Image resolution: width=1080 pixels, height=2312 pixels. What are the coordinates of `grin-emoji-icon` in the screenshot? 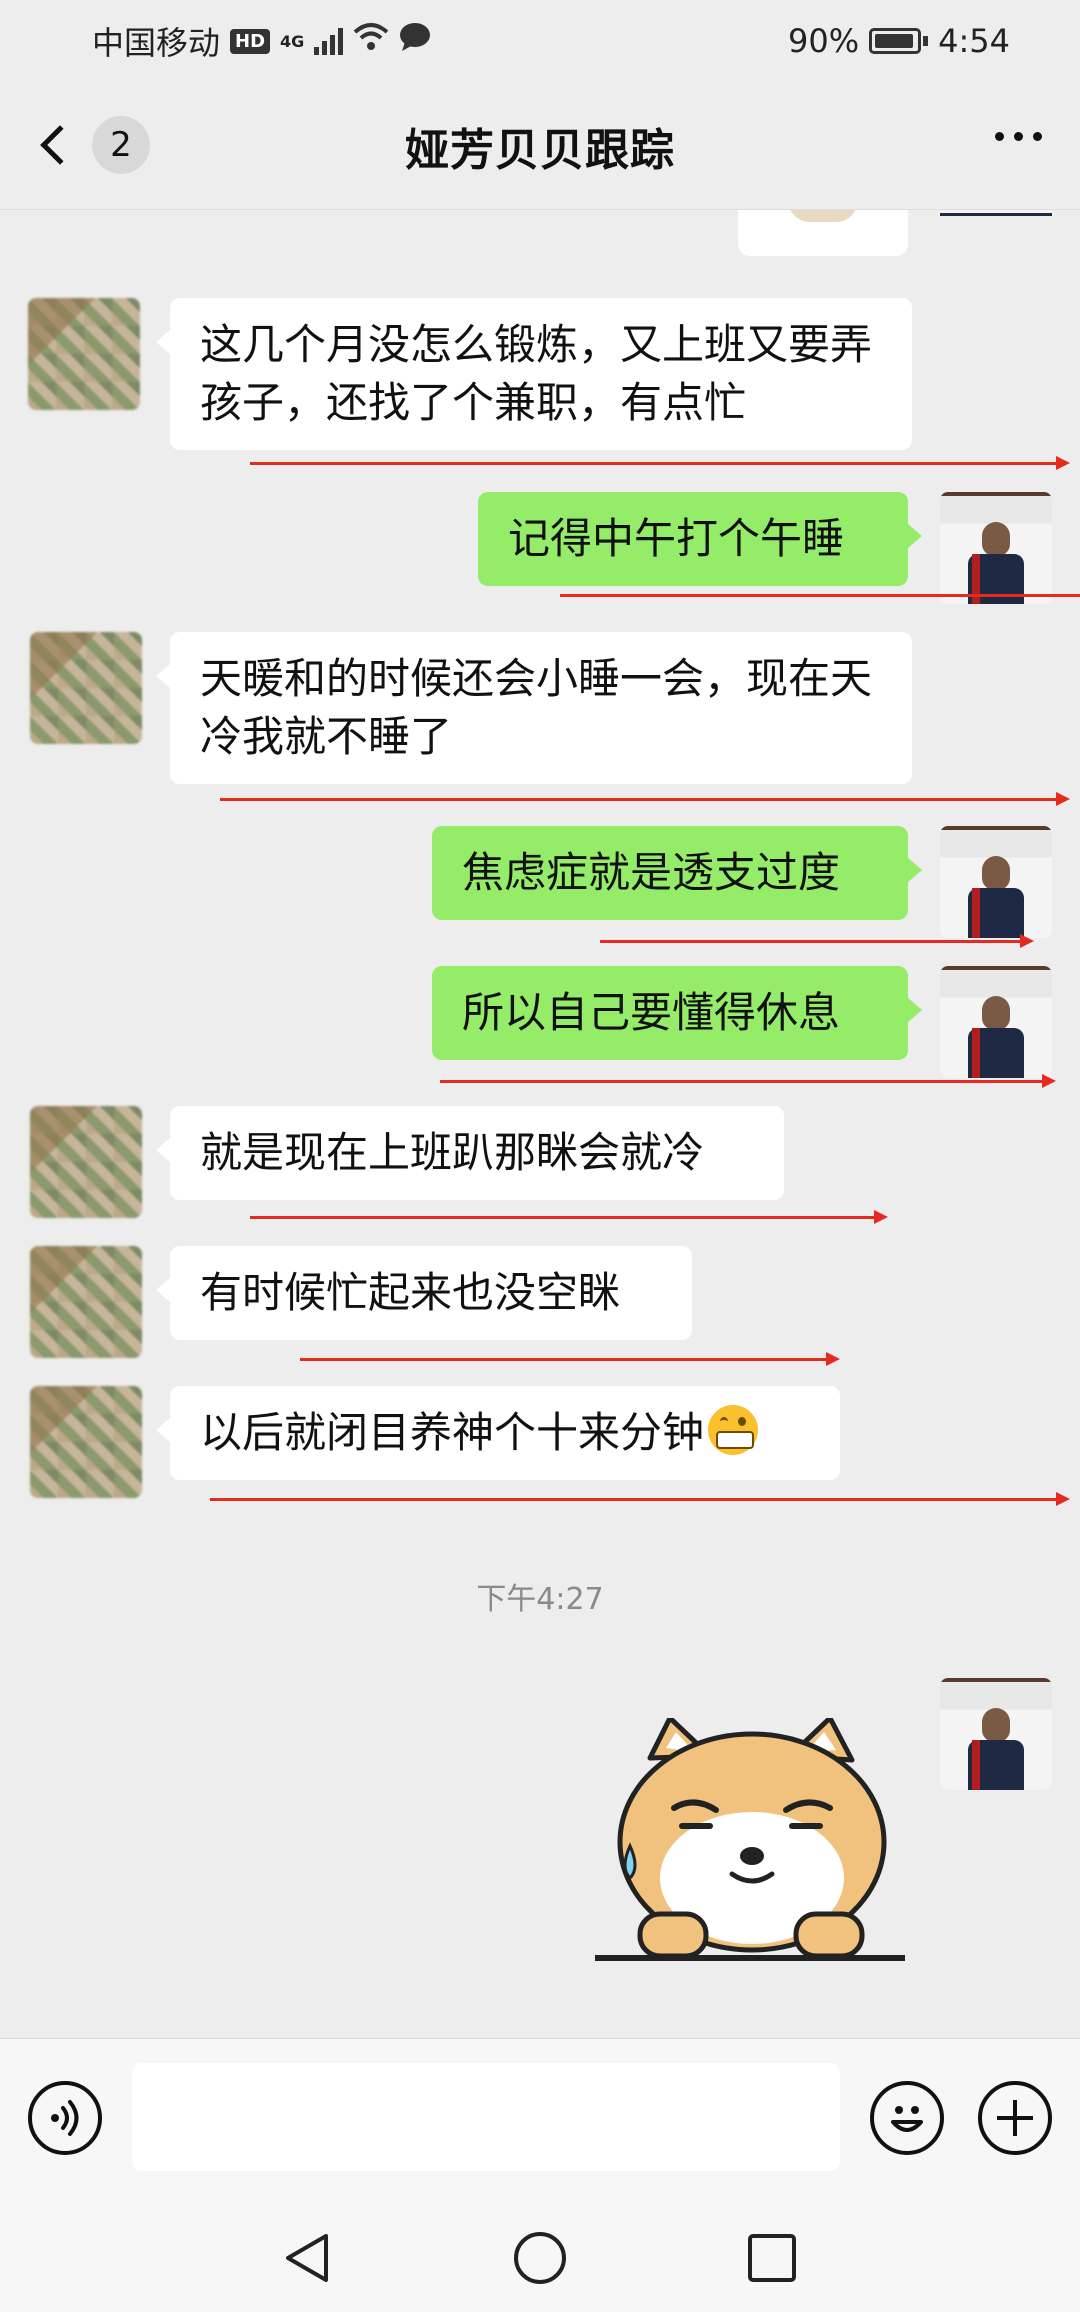 It's located at (733, 1430).